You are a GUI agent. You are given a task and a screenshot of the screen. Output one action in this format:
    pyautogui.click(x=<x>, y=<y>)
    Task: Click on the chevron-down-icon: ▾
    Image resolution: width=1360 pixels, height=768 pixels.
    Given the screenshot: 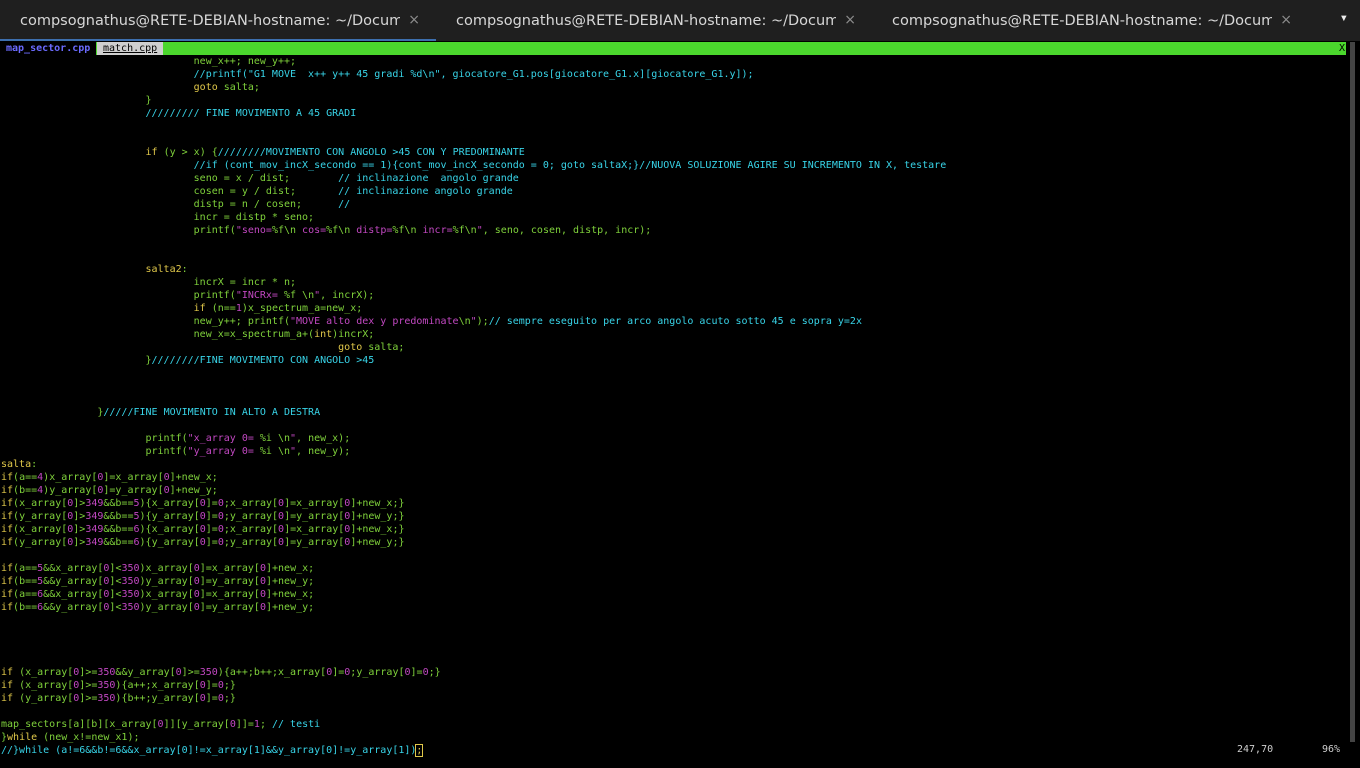 What is the action you would take?
    pyautogui.click(x=1344, y=18)
    